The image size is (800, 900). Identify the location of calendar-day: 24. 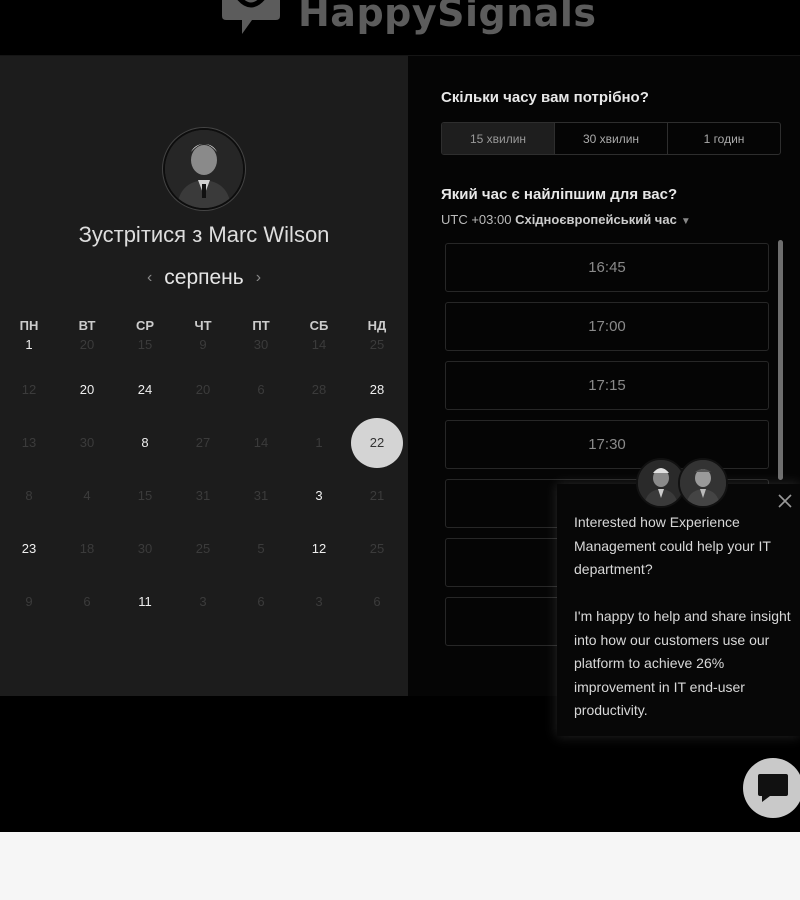
(145, 389).